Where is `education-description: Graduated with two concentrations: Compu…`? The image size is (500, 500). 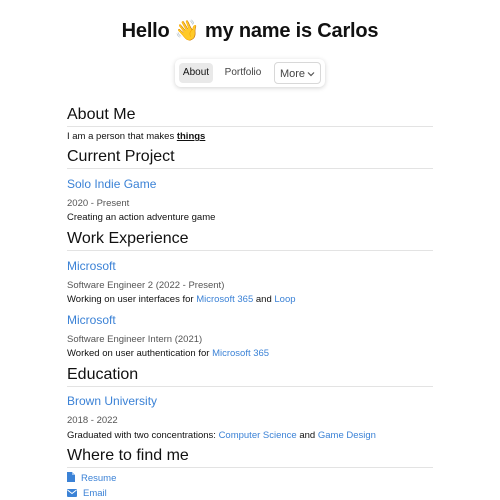 education-description: Graduated with two concentrations: Compu… is located at coordinates (221, 435).